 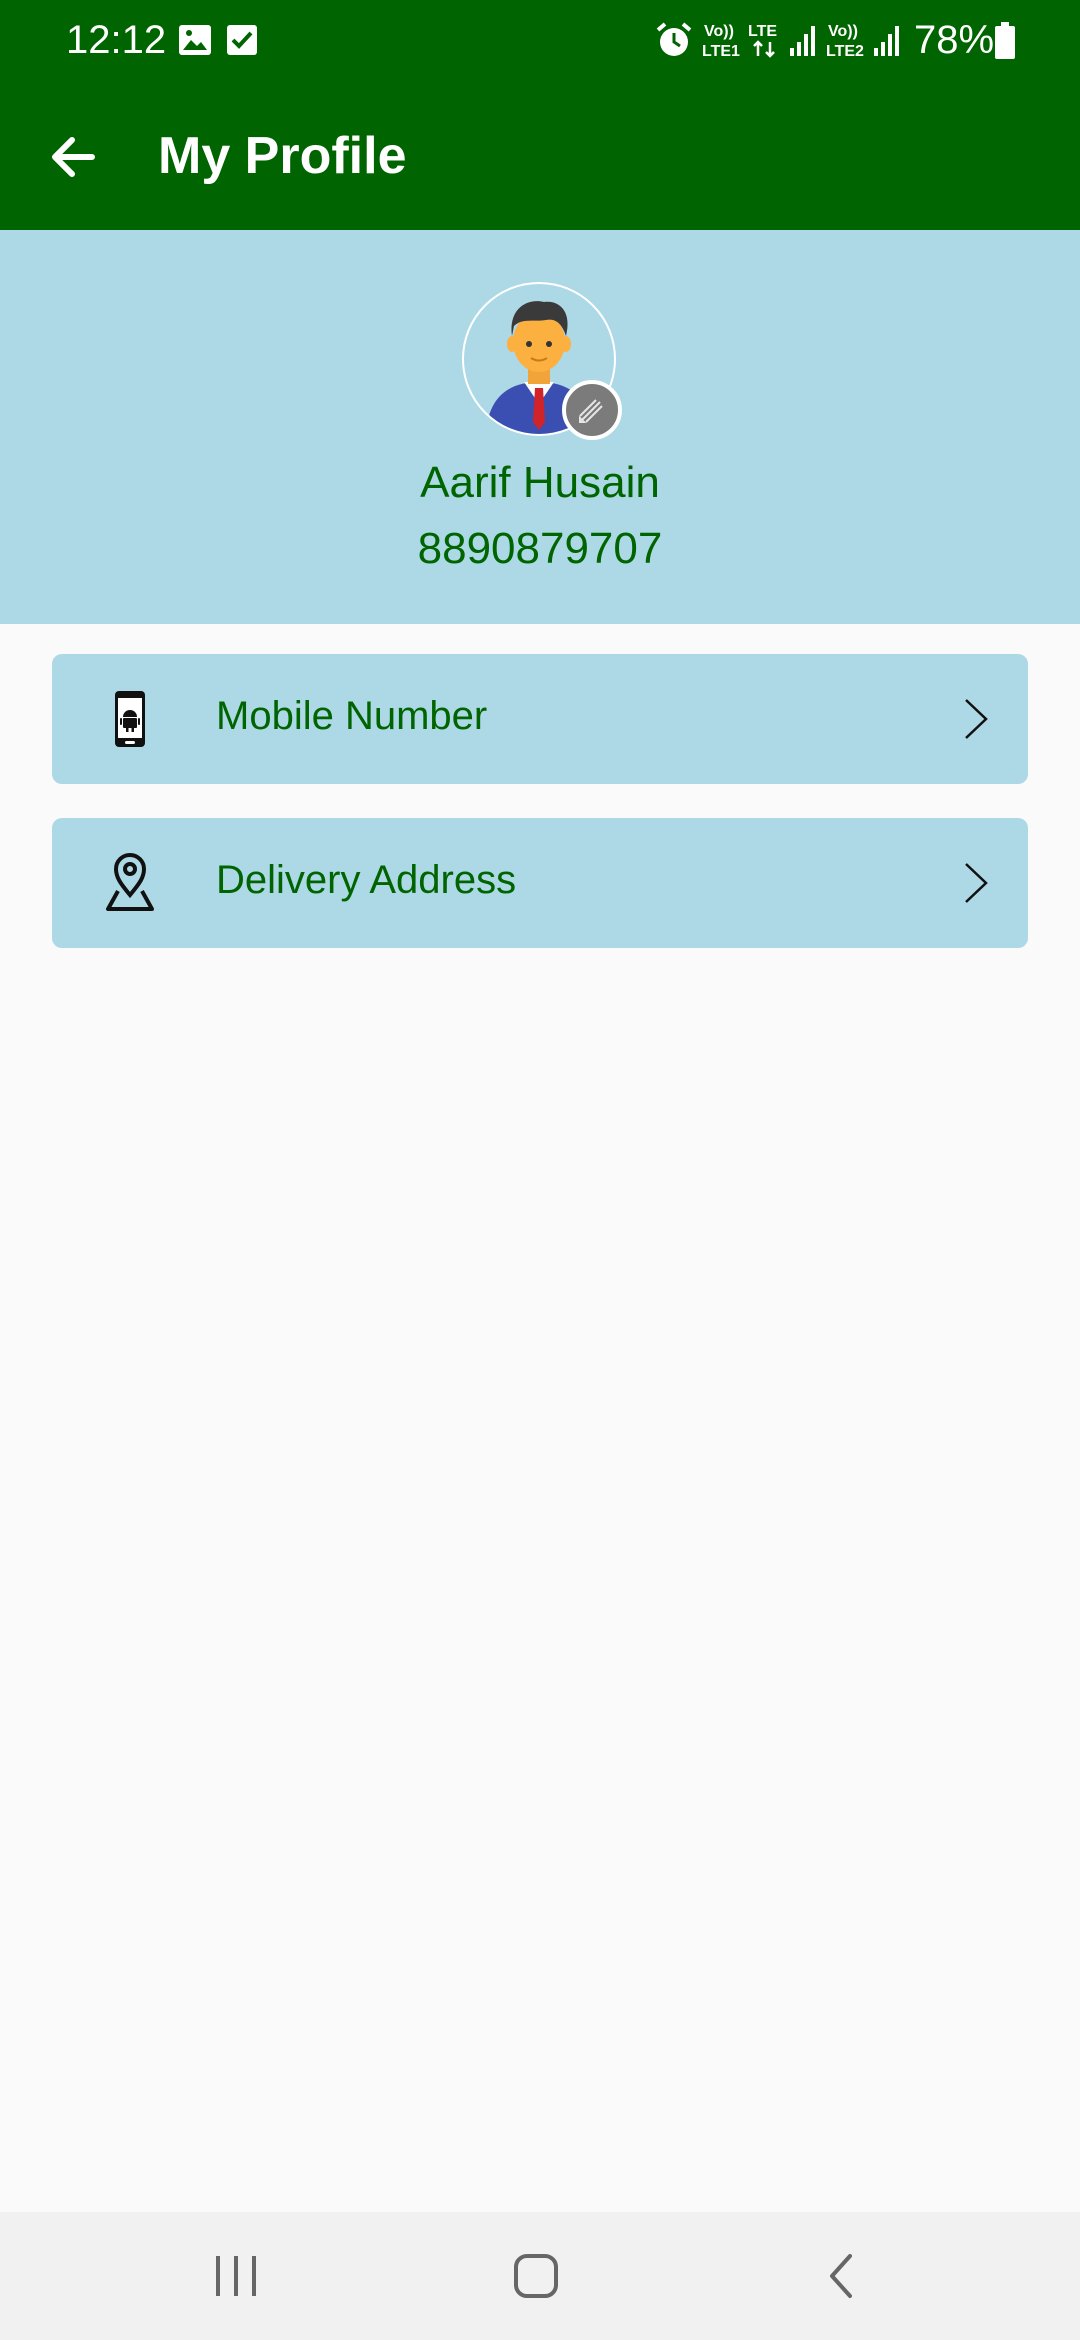 What do you see at coordinates (536, 2276) in the screenshot?
I see `home-icon` at bounding box center [536, 2276].